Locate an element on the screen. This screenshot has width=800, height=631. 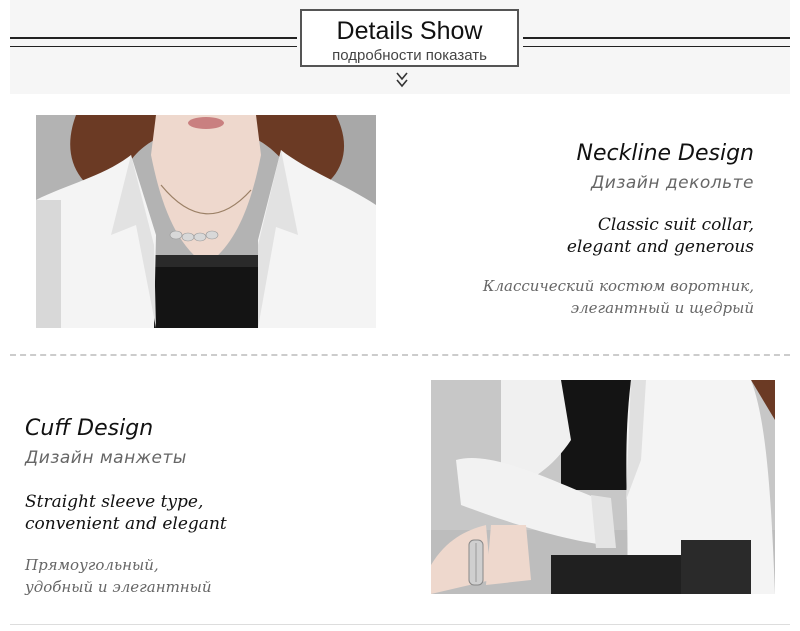
cuff-title-ru: Дизайн манжеты is located at coordinates (106, 458).